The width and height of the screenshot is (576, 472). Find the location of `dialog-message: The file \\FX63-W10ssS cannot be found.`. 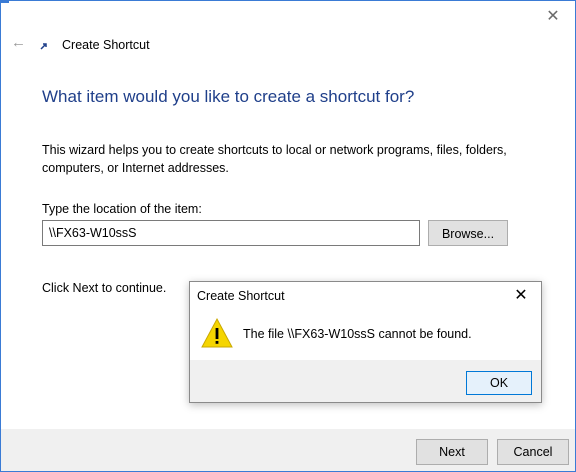

dialog-message: The file \\FX63-W10ssS cannot be found. is located at coordinates (357, 334).